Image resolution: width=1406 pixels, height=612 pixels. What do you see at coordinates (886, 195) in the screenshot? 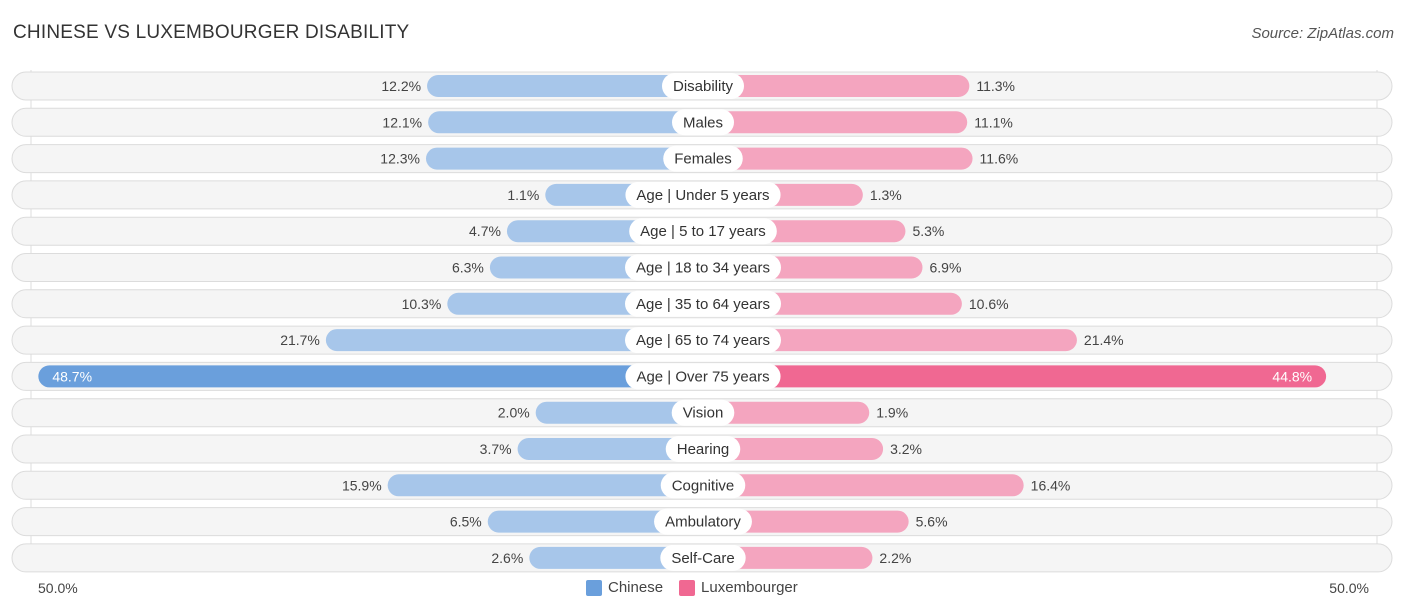
I see `value-label-luxembourger: 1.3%` at bounding box center [886, 195].